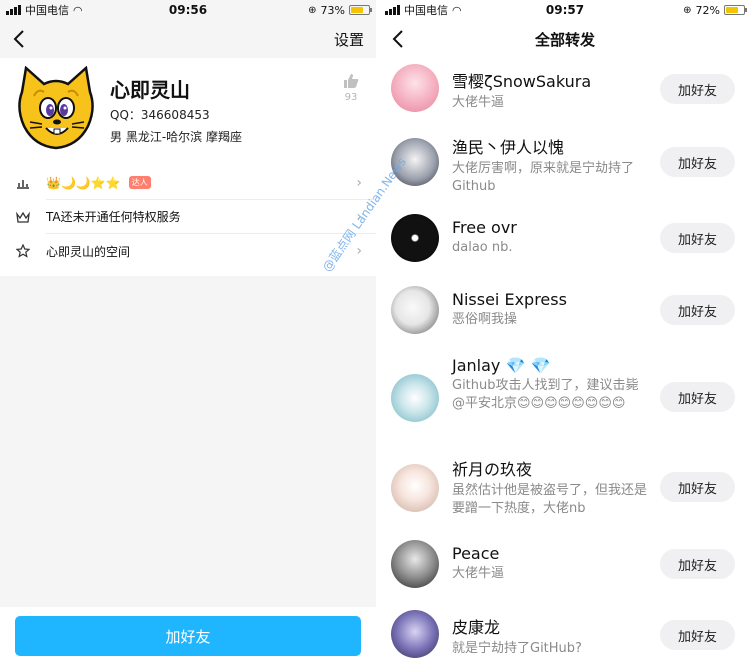 The width and height of the screenshot is (751, 665). I want to click on bottom-bar: 加好友, so click(188, 636).